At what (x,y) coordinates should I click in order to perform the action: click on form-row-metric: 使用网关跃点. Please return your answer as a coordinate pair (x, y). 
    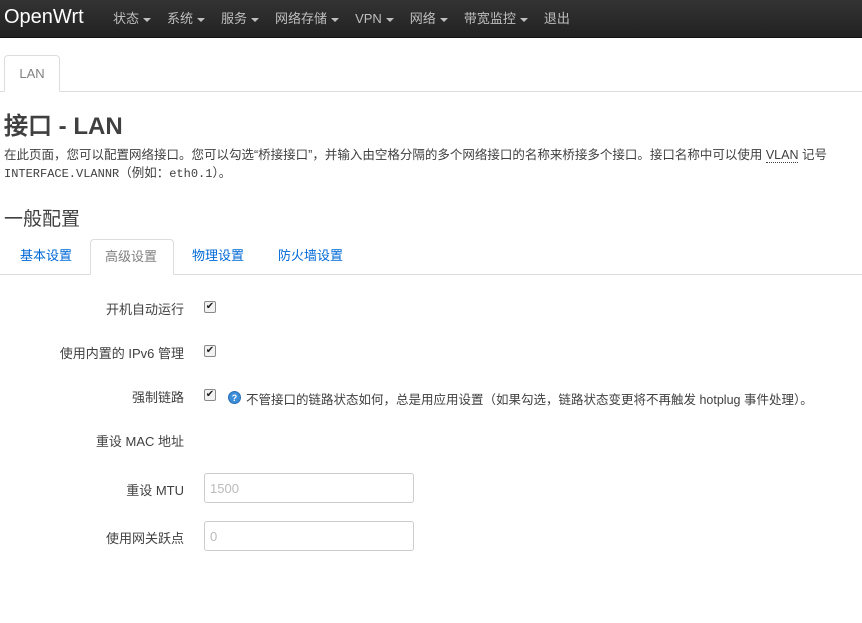
    Looking at the image, I should click on (431, 536).